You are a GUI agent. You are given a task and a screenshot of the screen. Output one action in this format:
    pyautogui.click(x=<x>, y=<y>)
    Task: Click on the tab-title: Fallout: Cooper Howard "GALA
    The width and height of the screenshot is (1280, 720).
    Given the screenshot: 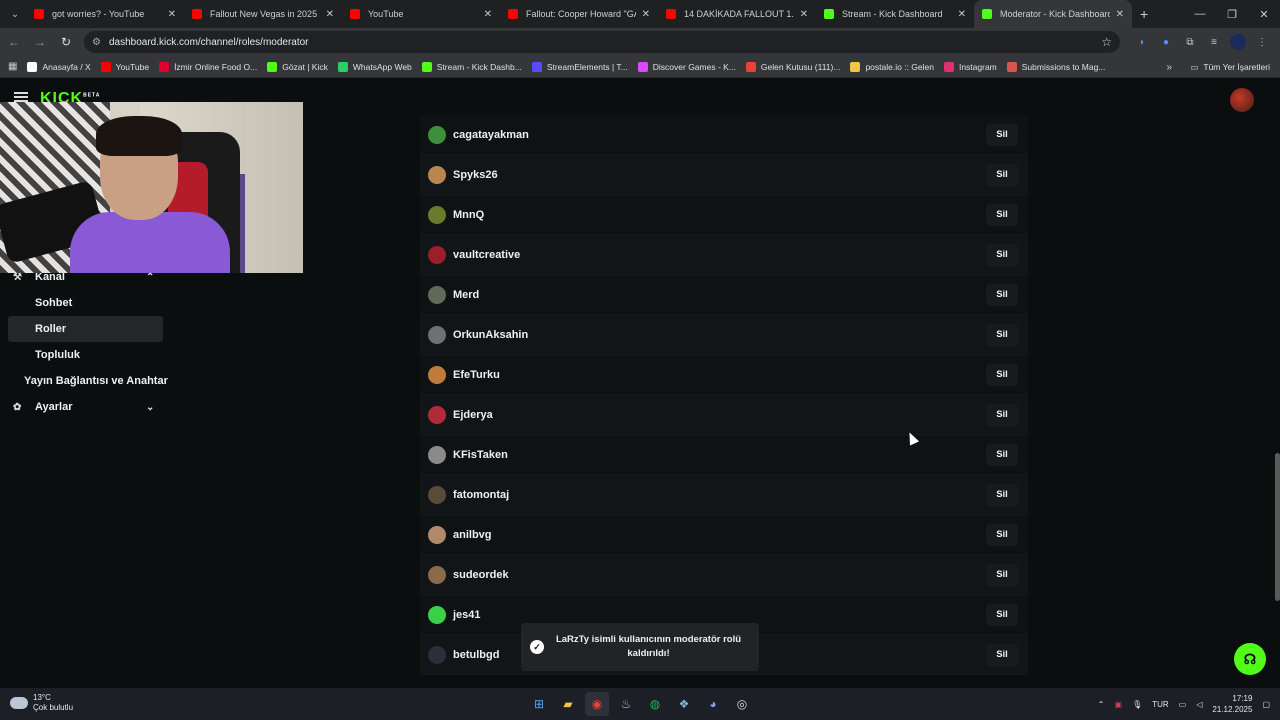 What is the action you would take?
    pyautogui.click(x=581, y=14)
    